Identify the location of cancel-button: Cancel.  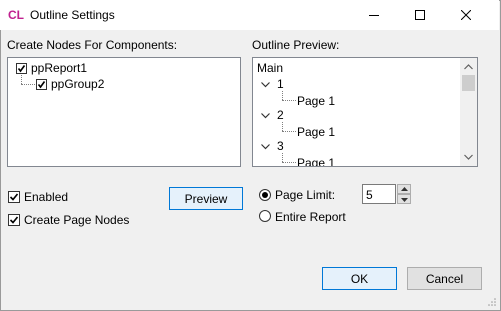
(444, 278).